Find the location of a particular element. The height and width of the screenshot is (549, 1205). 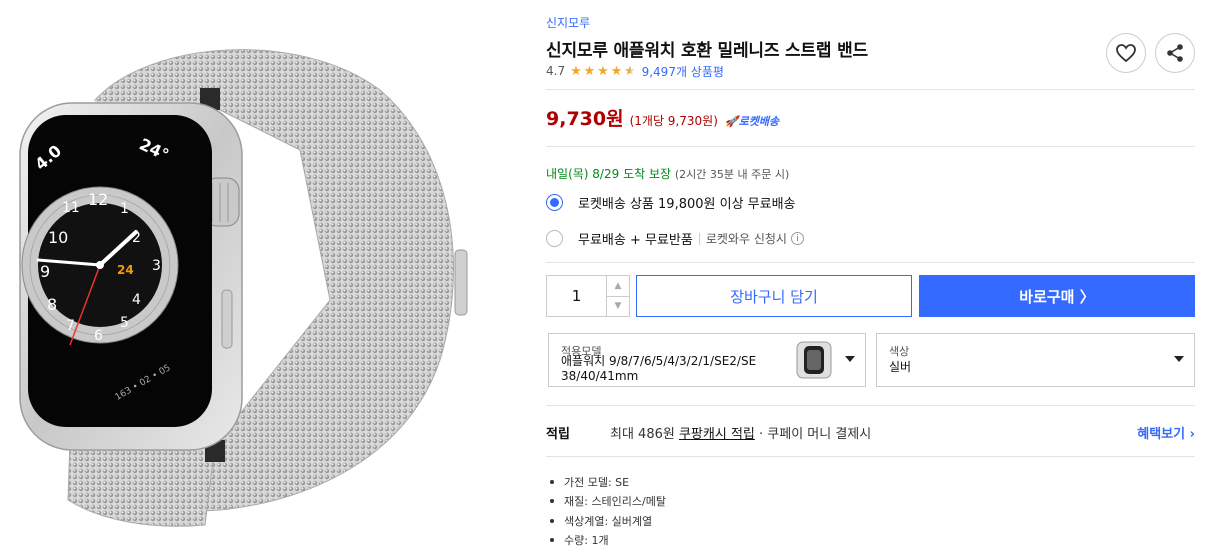

attribute-list: 가전 모델: SE 재질: 스테인리스/메탈 색상계열: 실버계열 수량: 1개 is located at coordinates (608, 510).